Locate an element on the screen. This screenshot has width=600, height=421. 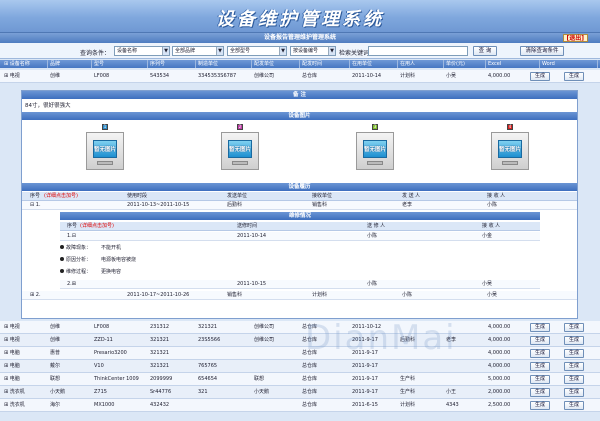
history-cell: 小陈 is located at coordinates (492, 205).